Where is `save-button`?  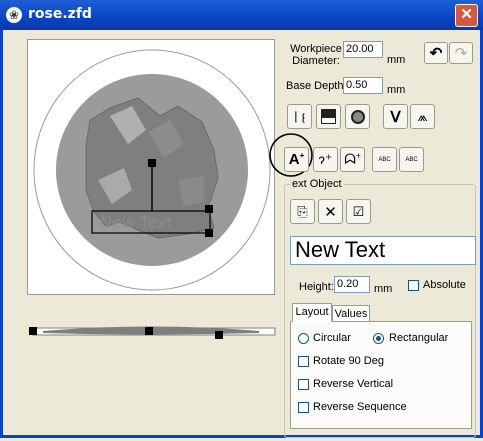 save-button is located at coordinates (328, 116).